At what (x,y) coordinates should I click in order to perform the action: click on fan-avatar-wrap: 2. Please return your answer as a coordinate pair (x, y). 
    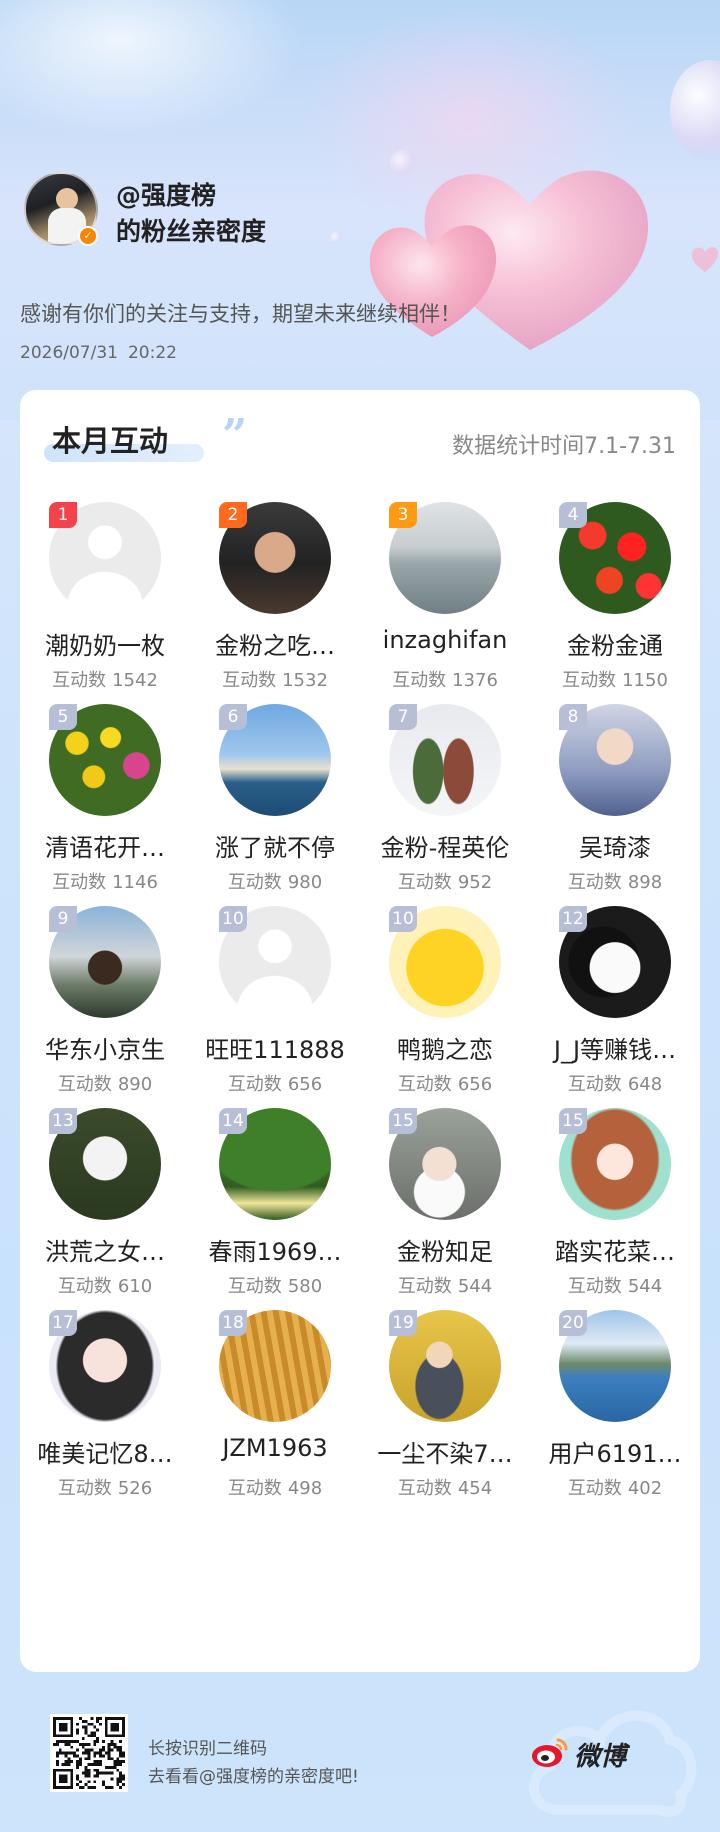
    Looking at the image, I should click on (275, 558).